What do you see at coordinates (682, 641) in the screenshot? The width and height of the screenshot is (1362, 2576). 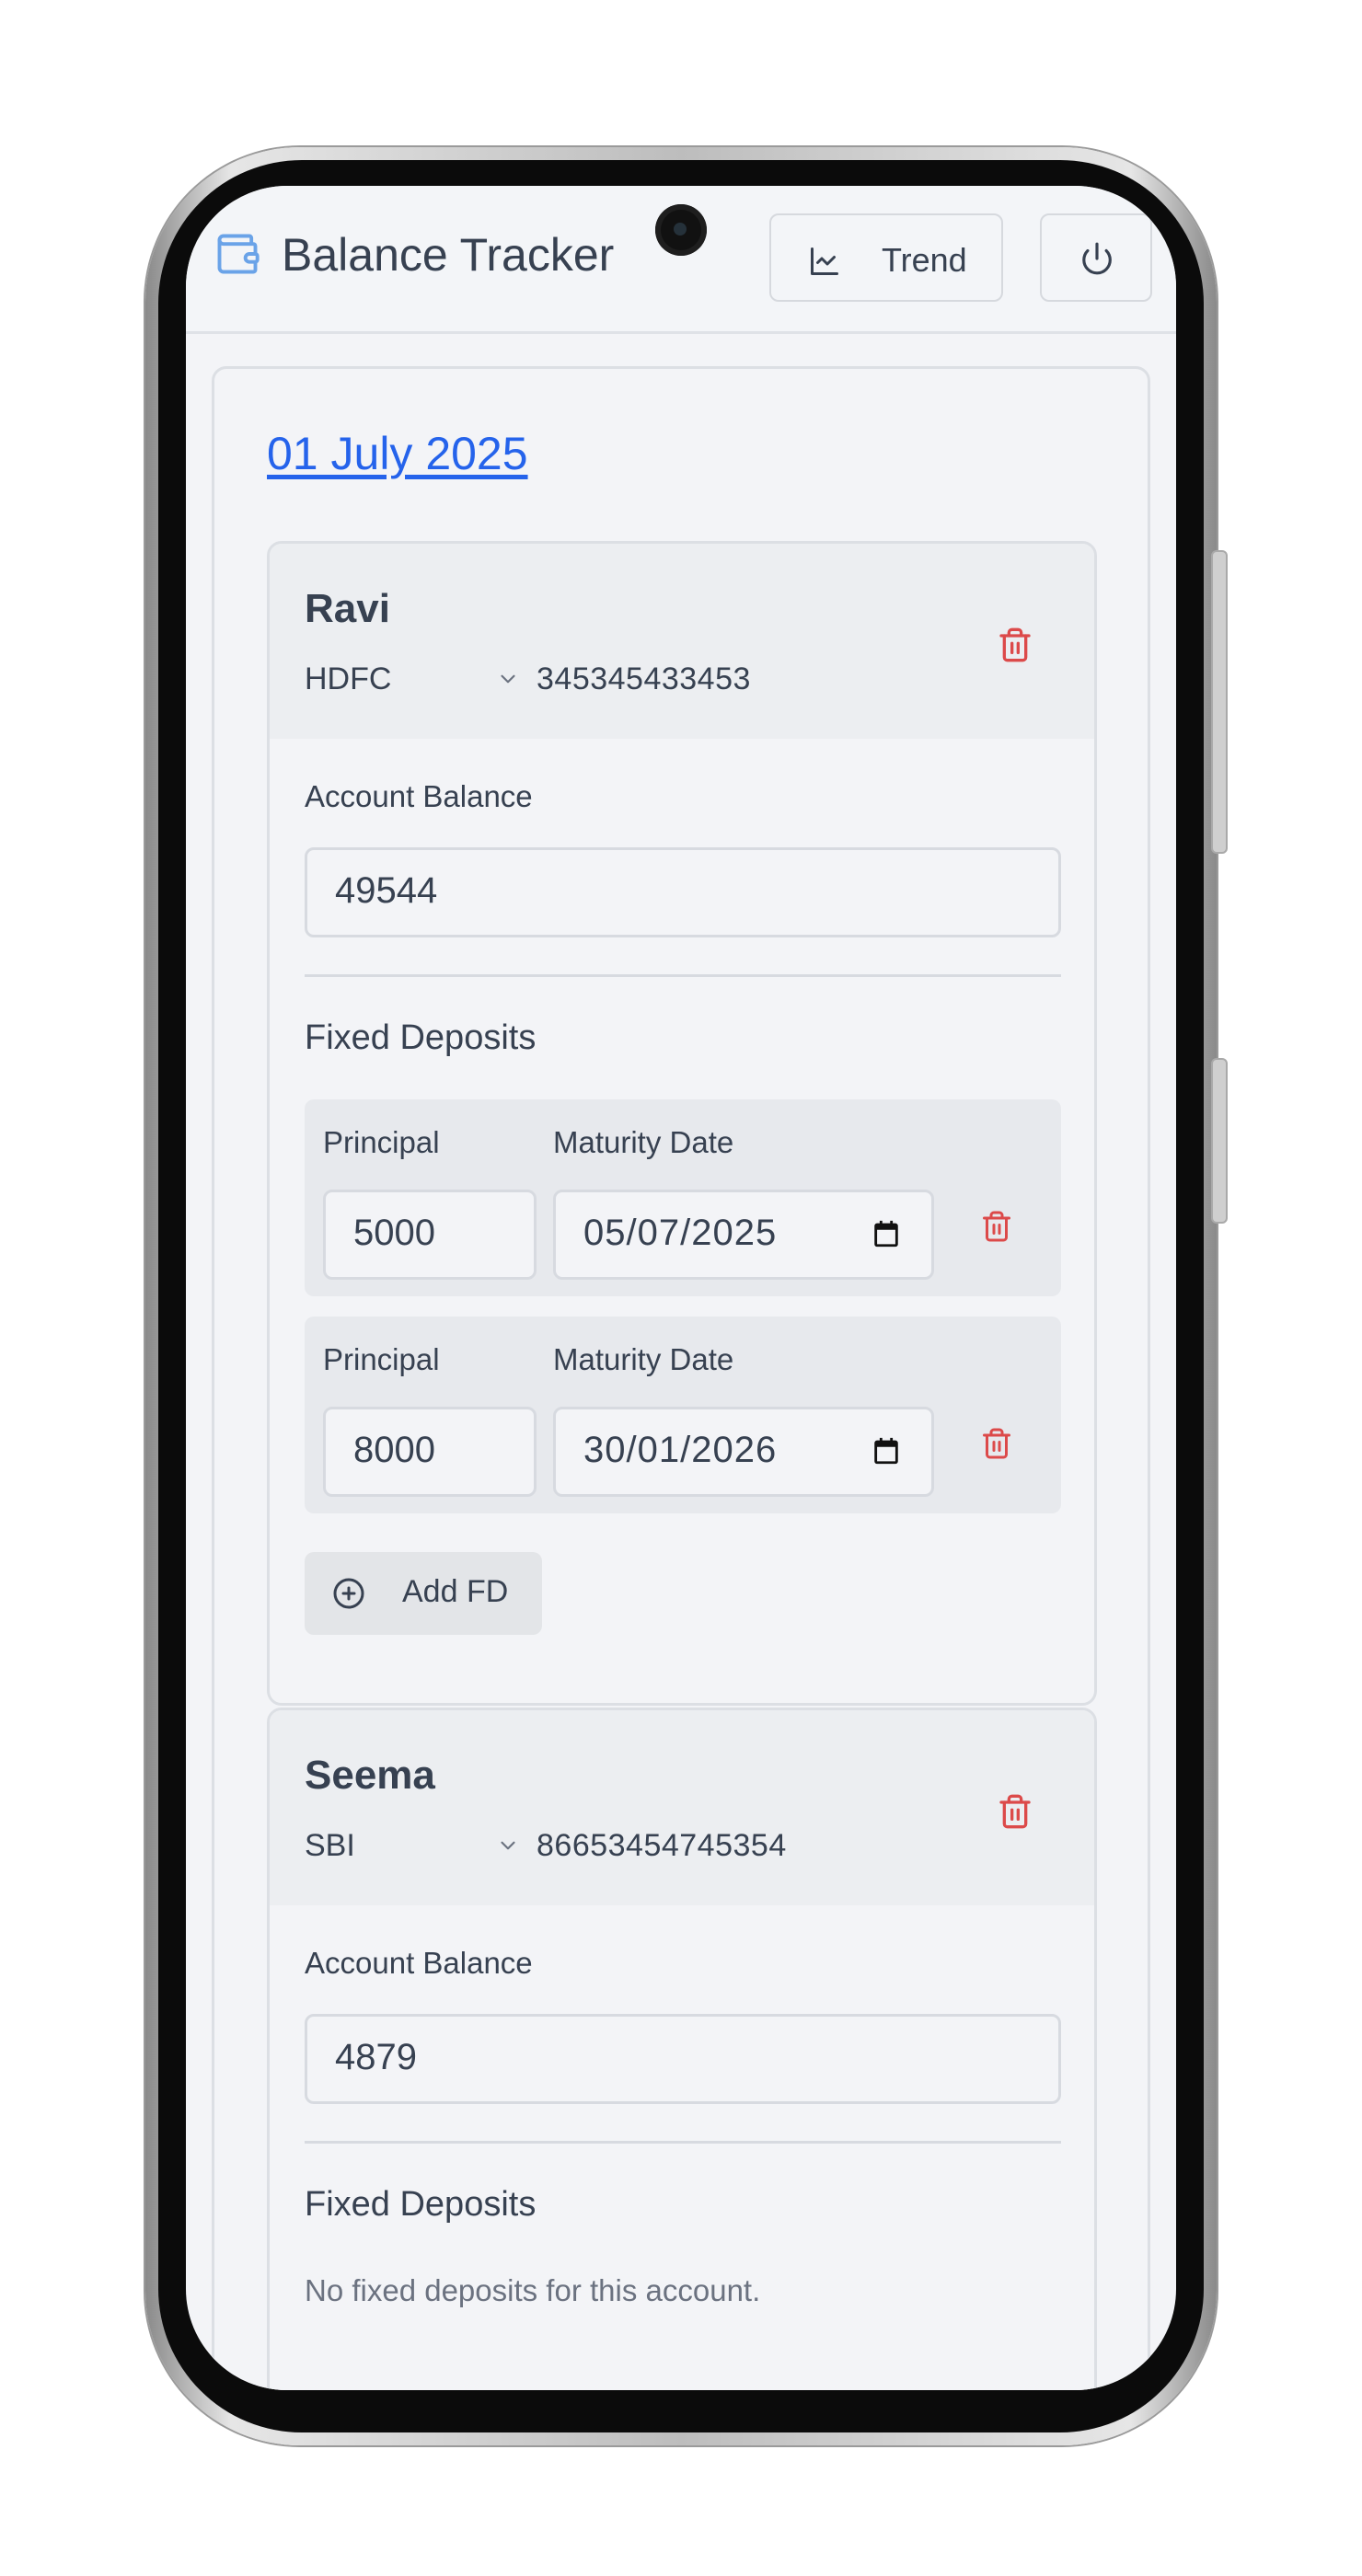 I see `account-header: Ravi HDFC 345345433453` at bounding box center [682, 641].